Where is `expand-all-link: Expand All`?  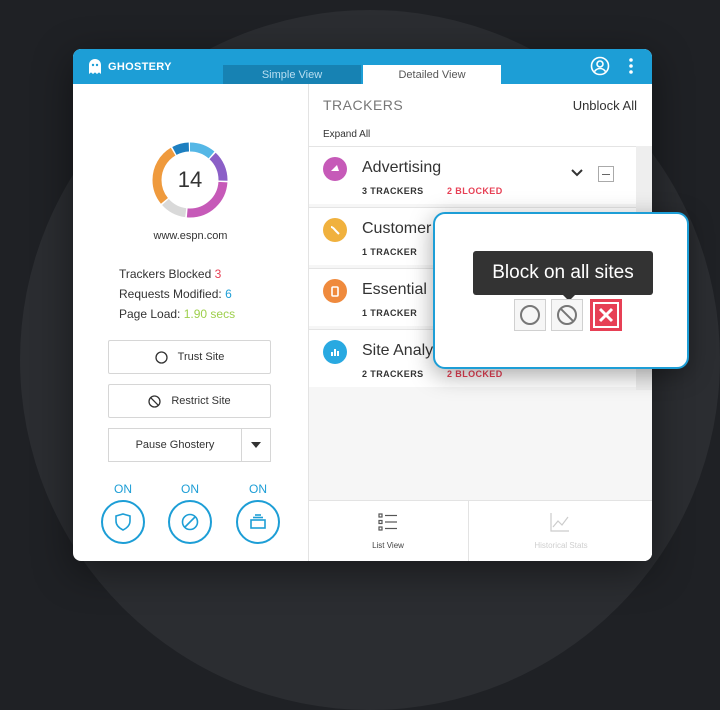
expand-all-link: Expand All is located at coordinates (346, 134).